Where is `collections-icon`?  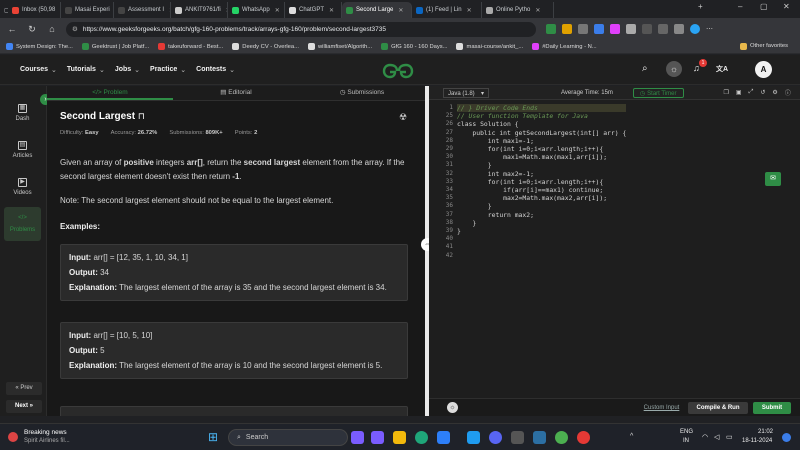 collections-icon is located at coordinates (679, 29).